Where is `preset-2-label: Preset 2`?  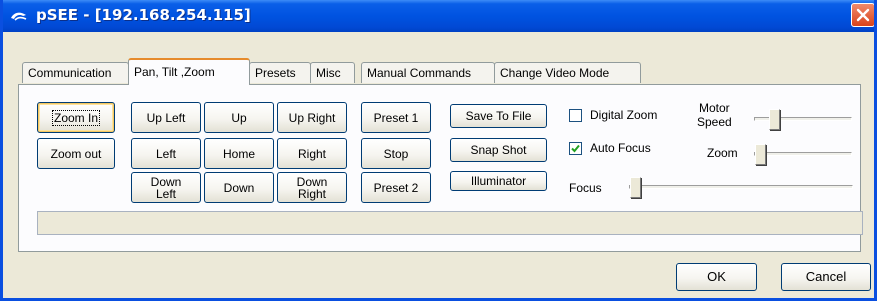
preset-2-label: Preset 2 is located at coordinates (396, 187).